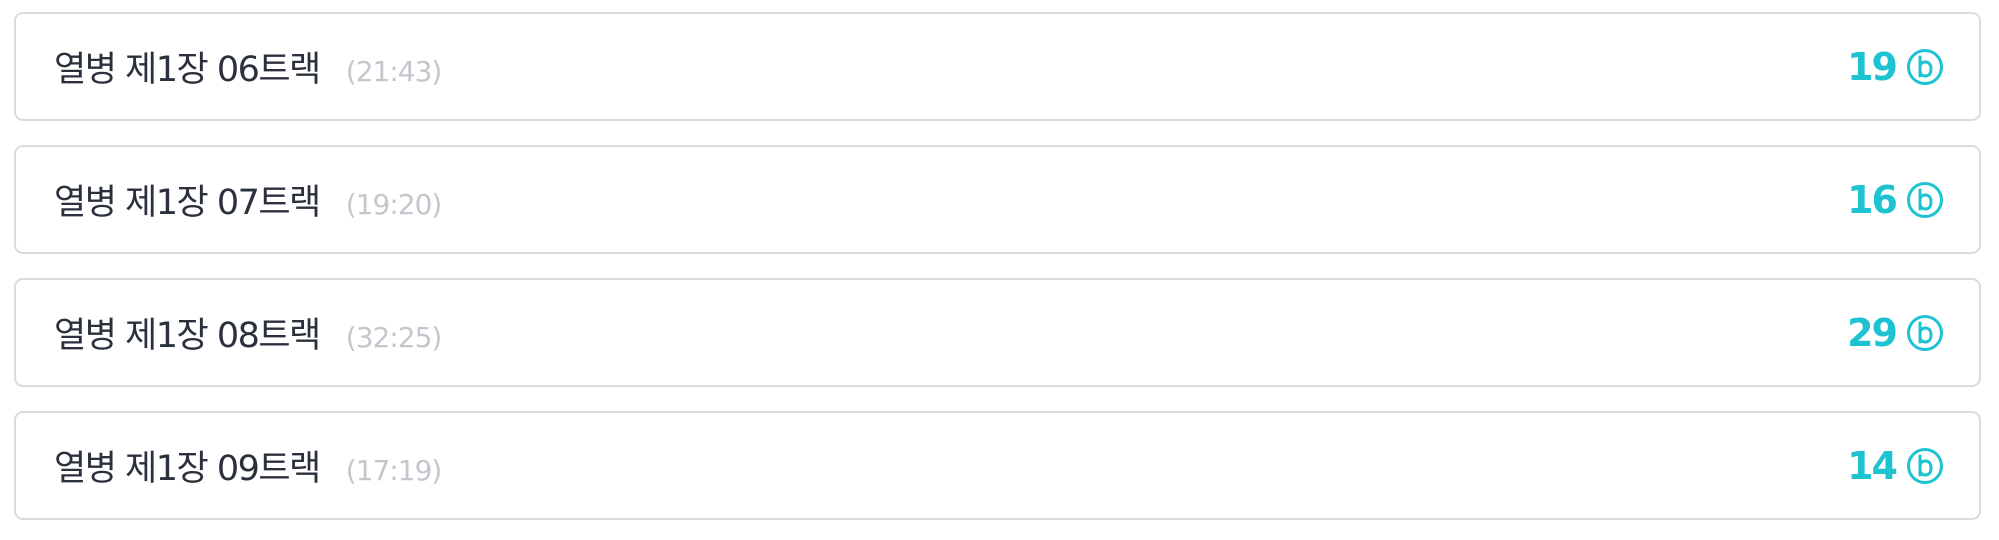 Image resolution: width=1999 pixels, height=540 pixels. What do you see at coordinates (187, 469) in the screenshot?
I see `track-title: 열병 제1장 09트랙` at bounding box center [187, 469].